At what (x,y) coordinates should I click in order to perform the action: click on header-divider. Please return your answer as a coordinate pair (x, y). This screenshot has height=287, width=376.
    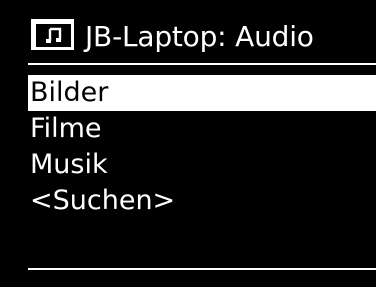
    Looking at the image, I should click on (202, 64).